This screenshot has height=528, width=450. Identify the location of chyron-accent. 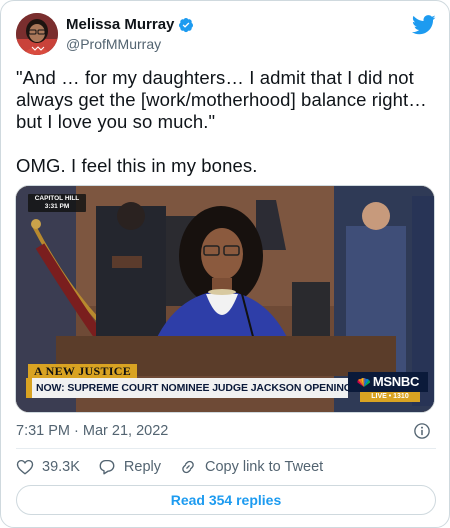
(29, 388).